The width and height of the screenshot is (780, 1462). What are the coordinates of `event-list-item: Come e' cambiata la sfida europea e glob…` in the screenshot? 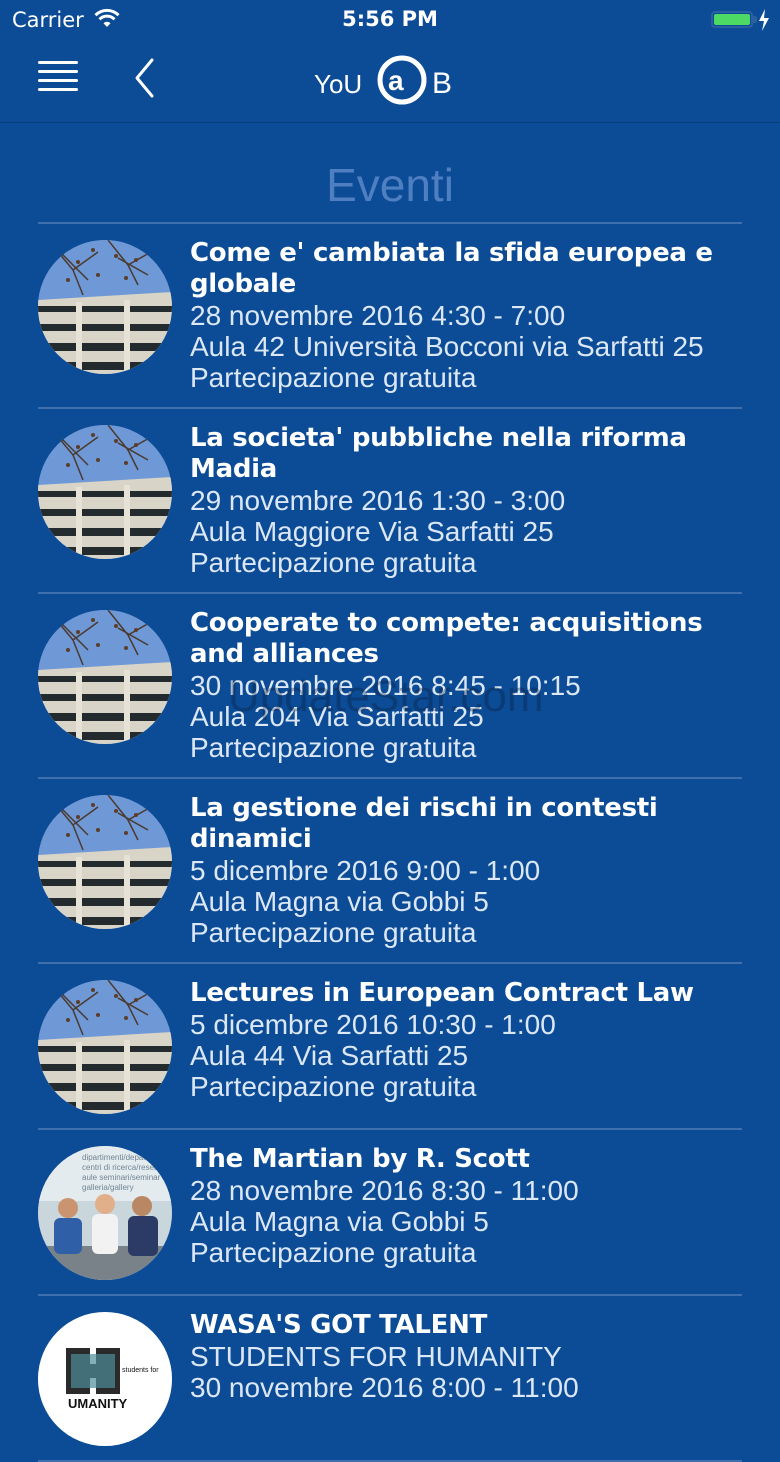 It's located at (390, 316).